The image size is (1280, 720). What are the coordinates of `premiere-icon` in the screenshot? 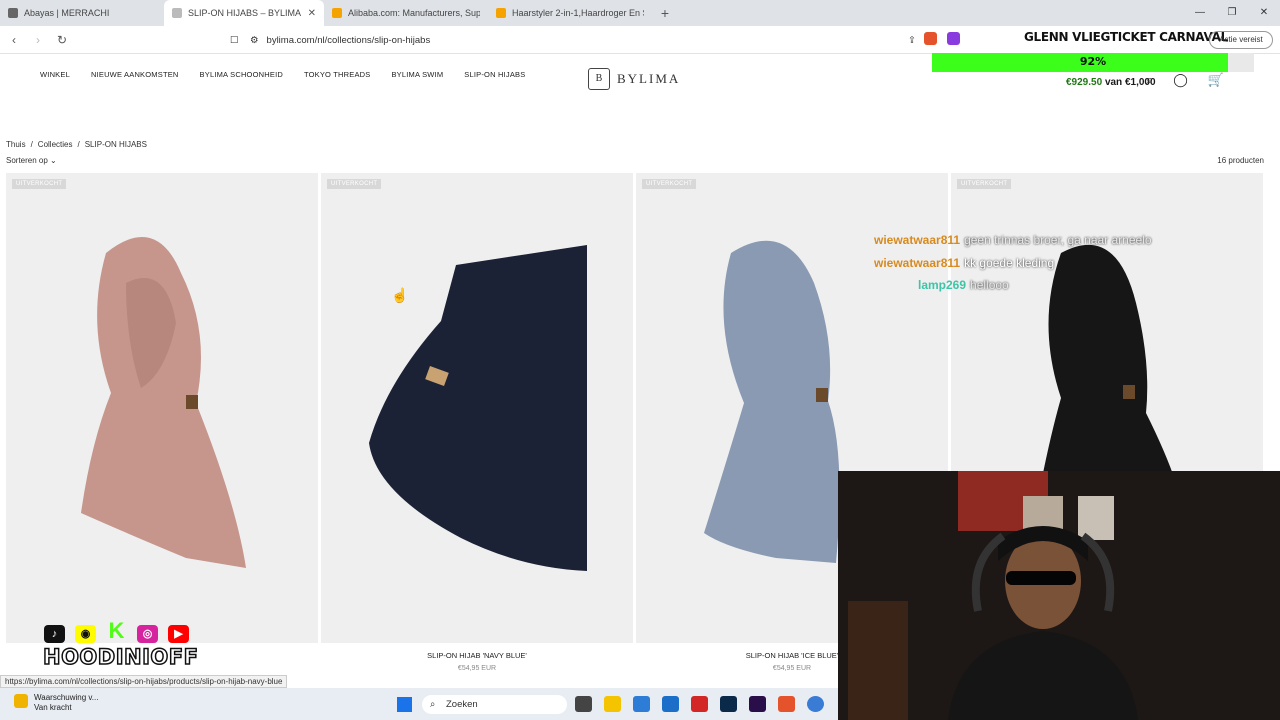 It's located at (757, 704).